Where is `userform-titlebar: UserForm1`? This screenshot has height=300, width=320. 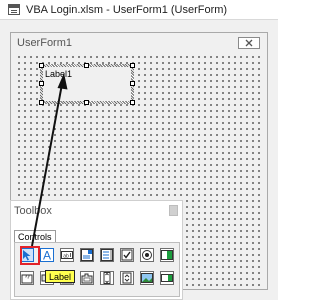
userform-titlebar: UserForm1 is located at coordinates (139, 42).